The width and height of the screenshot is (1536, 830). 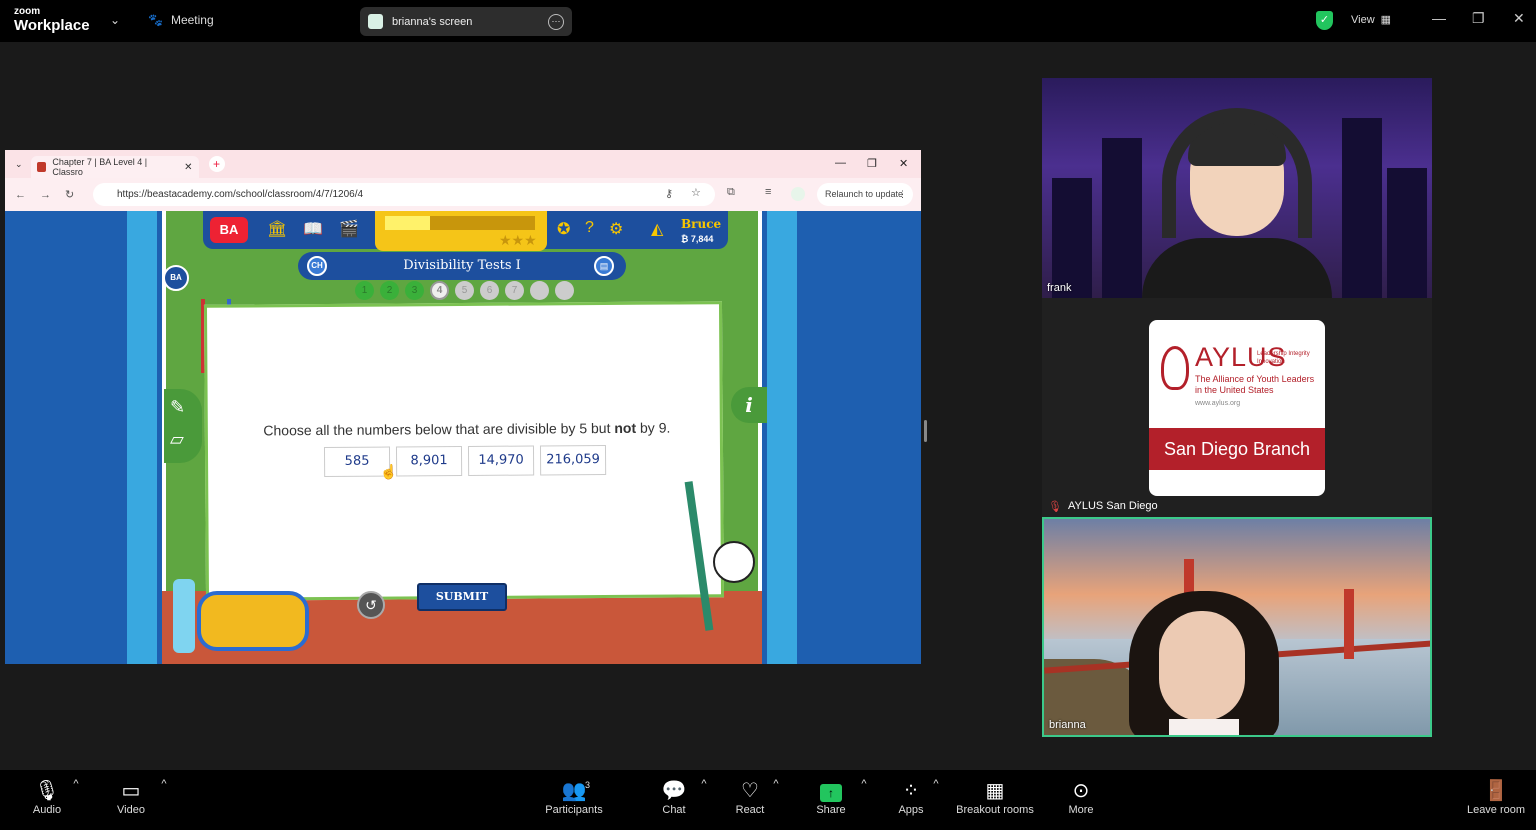 What do you see at coordinates (407, 223) in the screenshot?
I see `progress-fill` at bounding box center [407, 223].